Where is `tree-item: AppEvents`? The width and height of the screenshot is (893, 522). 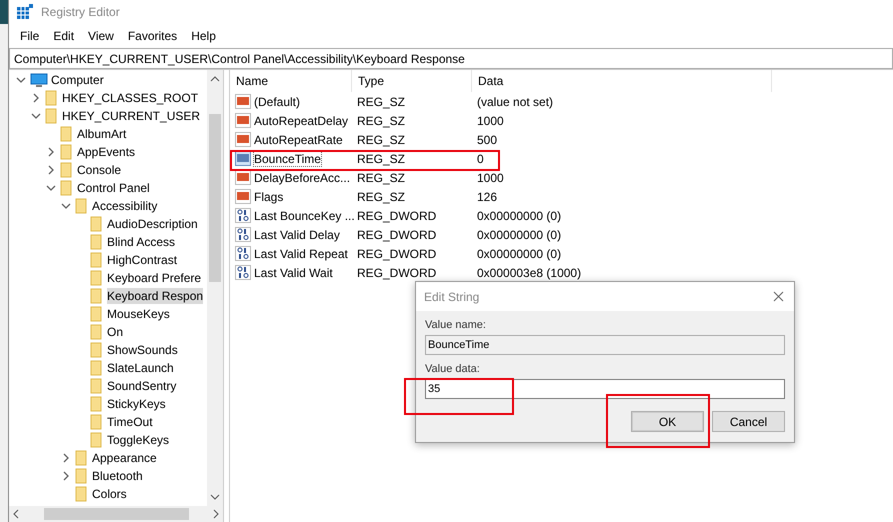
tree-item: AppEvents is located at coordinates (106, 152).